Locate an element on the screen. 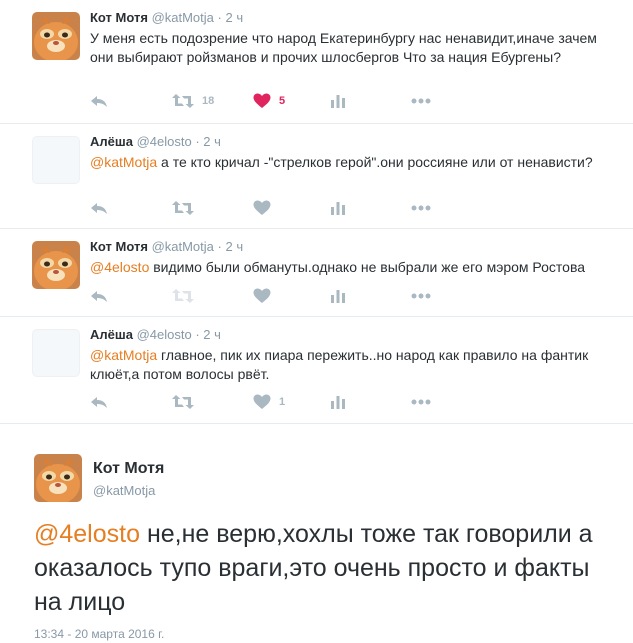 The image size is (633, 643). tweet-timestamp: 13:34 - 20 марта 2016 г. is located at coordinates (99, 634).